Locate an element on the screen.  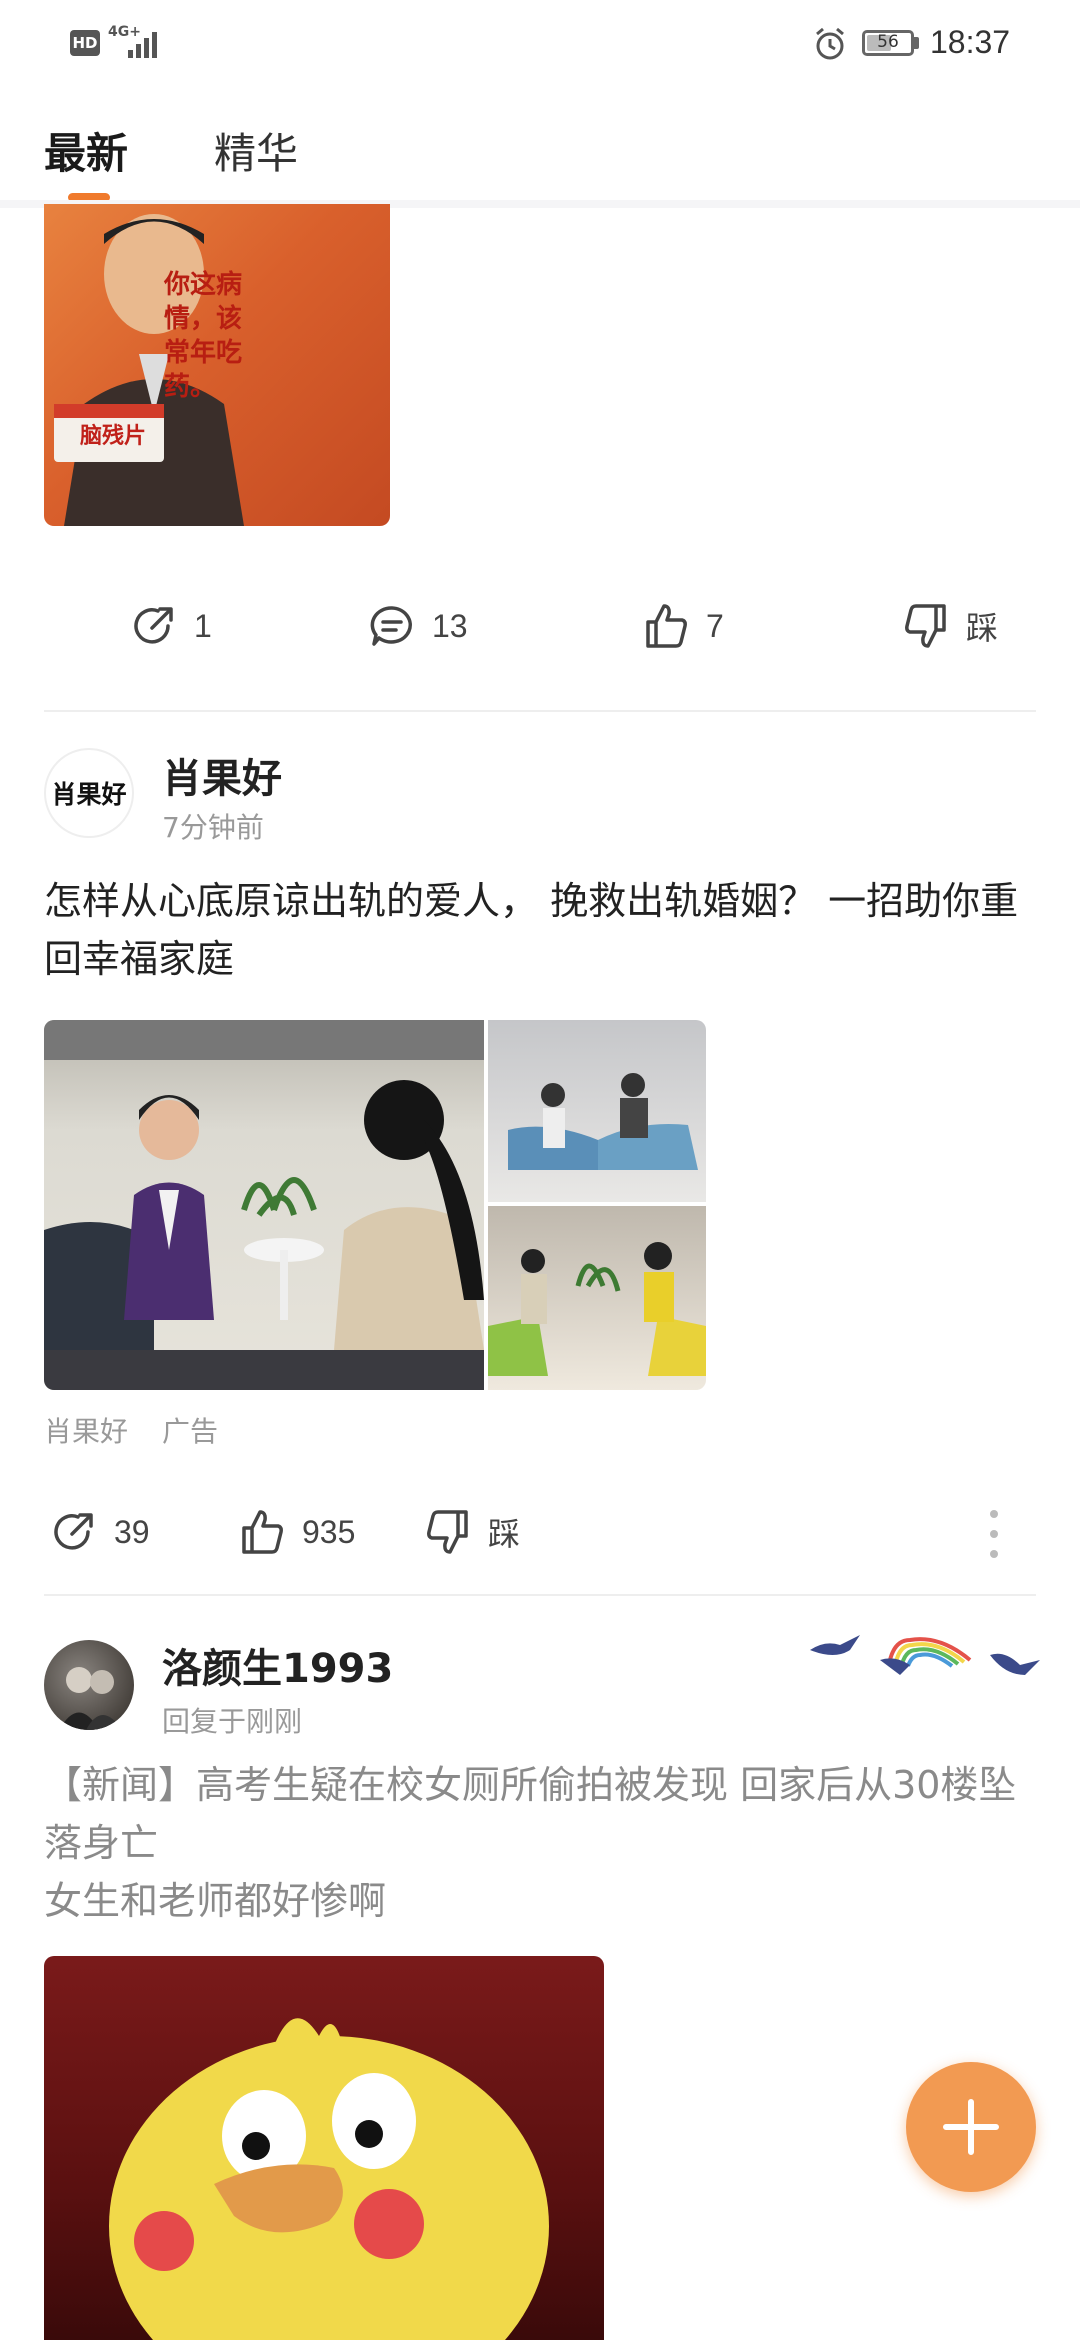
battery-indicator: 56 is located at coordinates (888, 43).